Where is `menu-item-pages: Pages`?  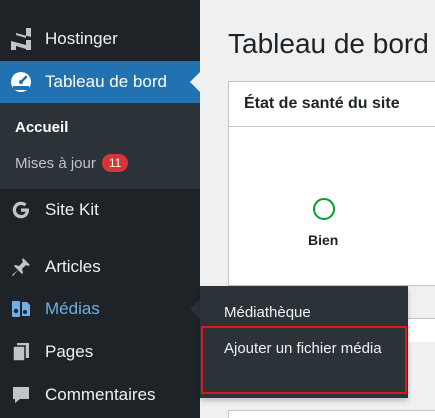 menu-item-pages: Pages is located at coordinates (100, 352).